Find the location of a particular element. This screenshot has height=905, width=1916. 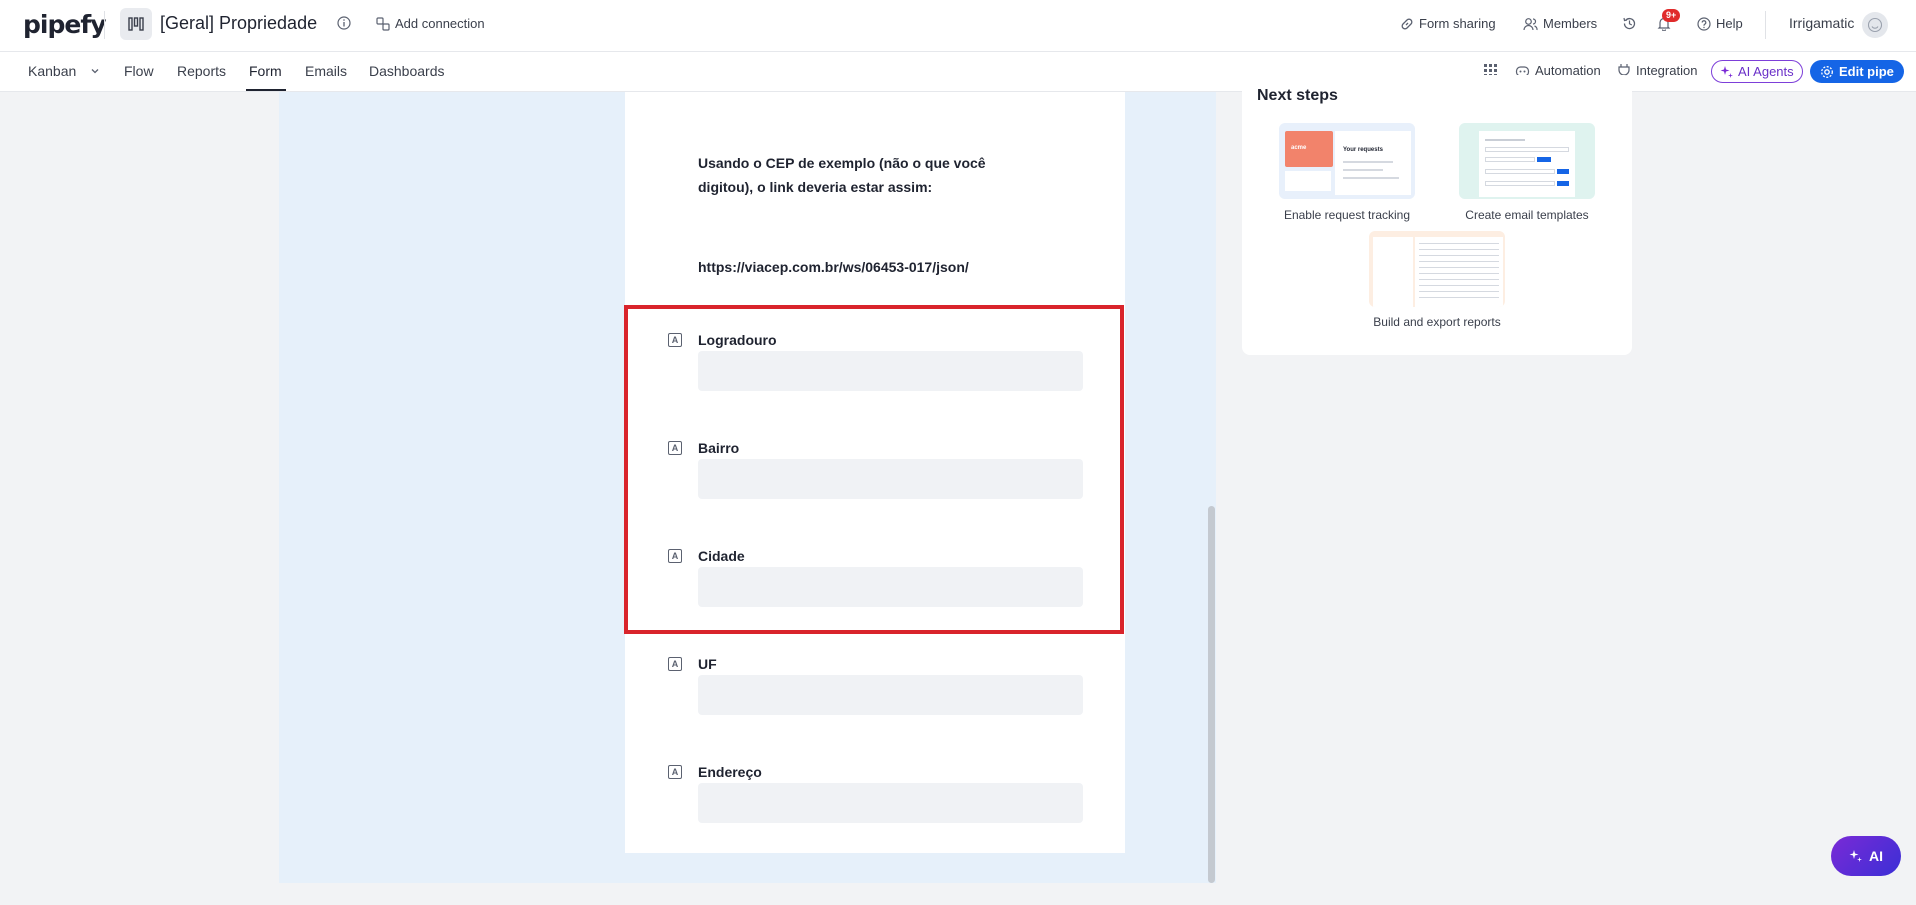

integration-label: Integration is located at coordinates (1667, 70).